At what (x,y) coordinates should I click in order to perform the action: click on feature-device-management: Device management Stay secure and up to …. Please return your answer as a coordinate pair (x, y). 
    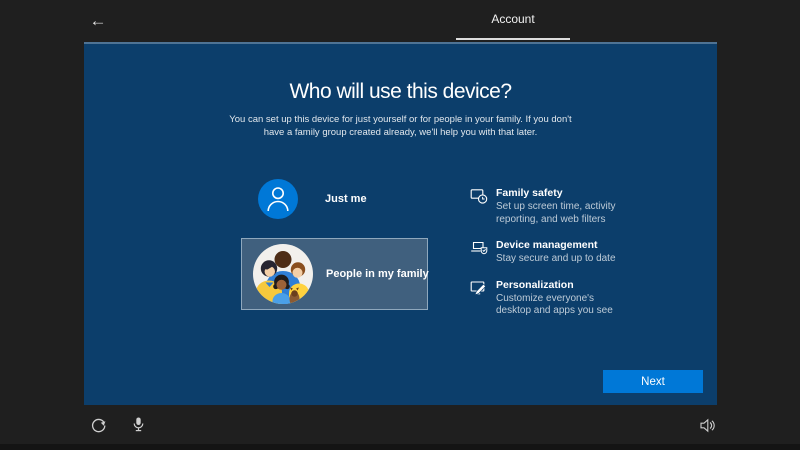
    Looking at the image, I should click on (552, 252).